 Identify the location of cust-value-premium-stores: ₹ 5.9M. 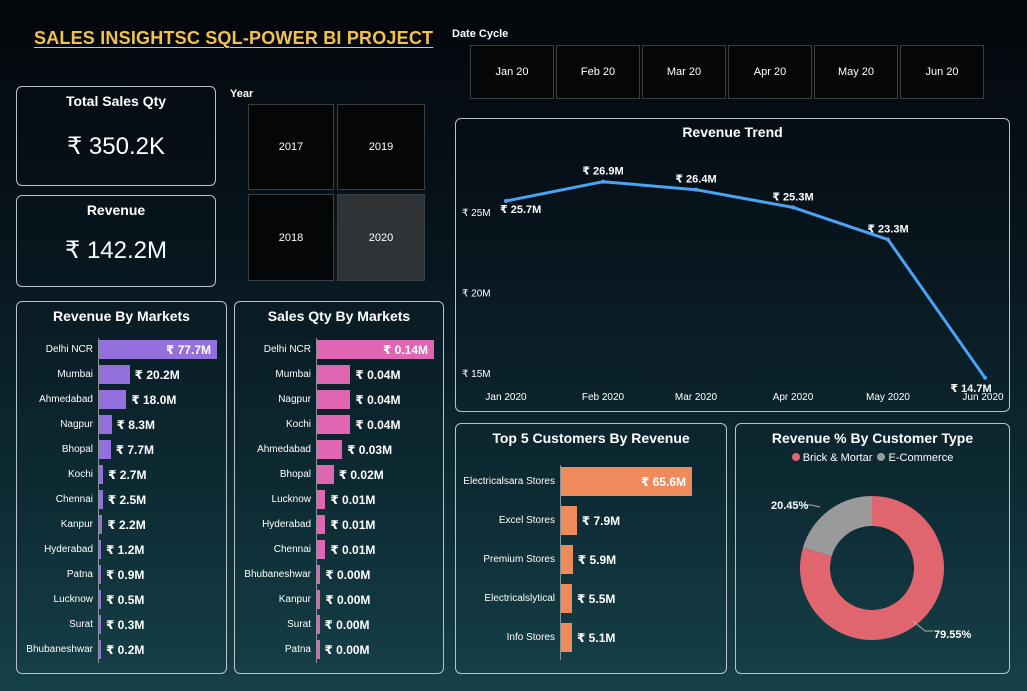
(597, 559).